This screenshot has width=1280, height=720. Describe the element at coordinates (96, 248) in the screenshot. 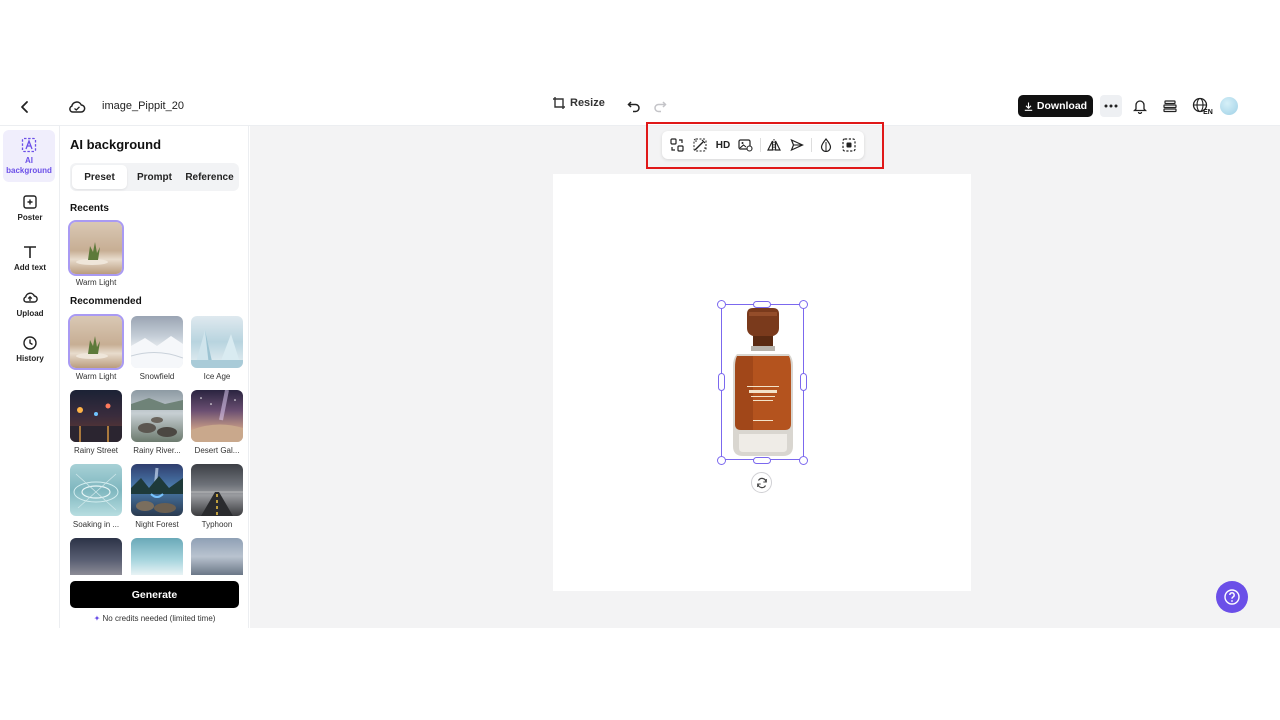

I see `preset-thumbnail-warm-light-recent` at that location.